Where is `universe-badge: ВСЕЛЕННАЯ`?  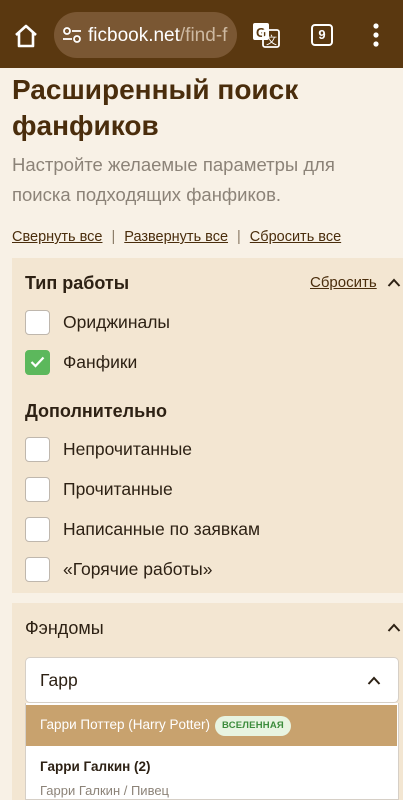 universe-badge: ВСЕЛЕННАЯ is located at coordinates (253, 726).